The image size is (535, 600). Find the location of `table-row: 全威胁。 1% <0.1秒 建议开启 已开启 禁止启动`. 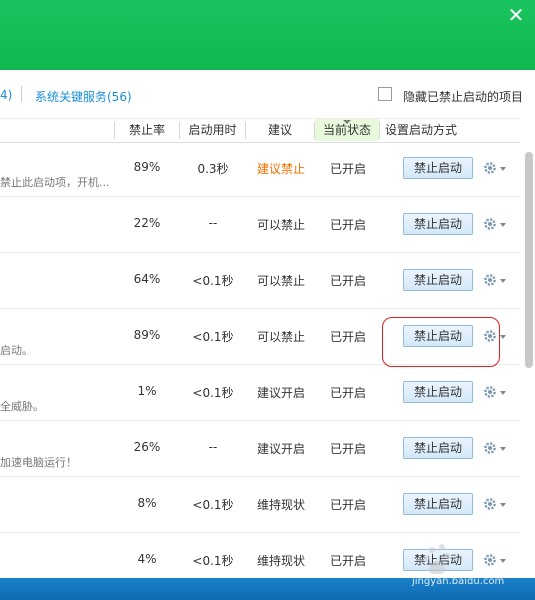

table-row: 全威胁。 1% <0.1秒 建议开启 已开启 禁止启动 is located at coordinates (260, 393).